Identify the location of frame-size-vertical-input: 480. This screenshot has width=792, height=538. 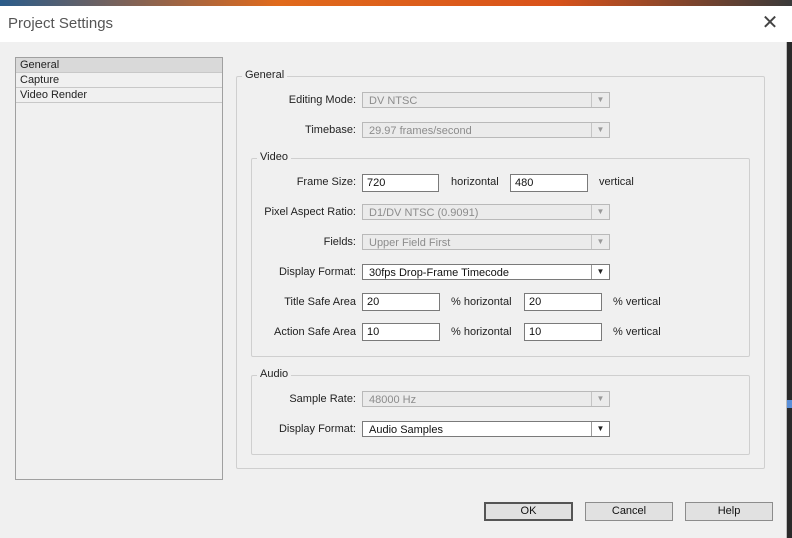
(549, 183).